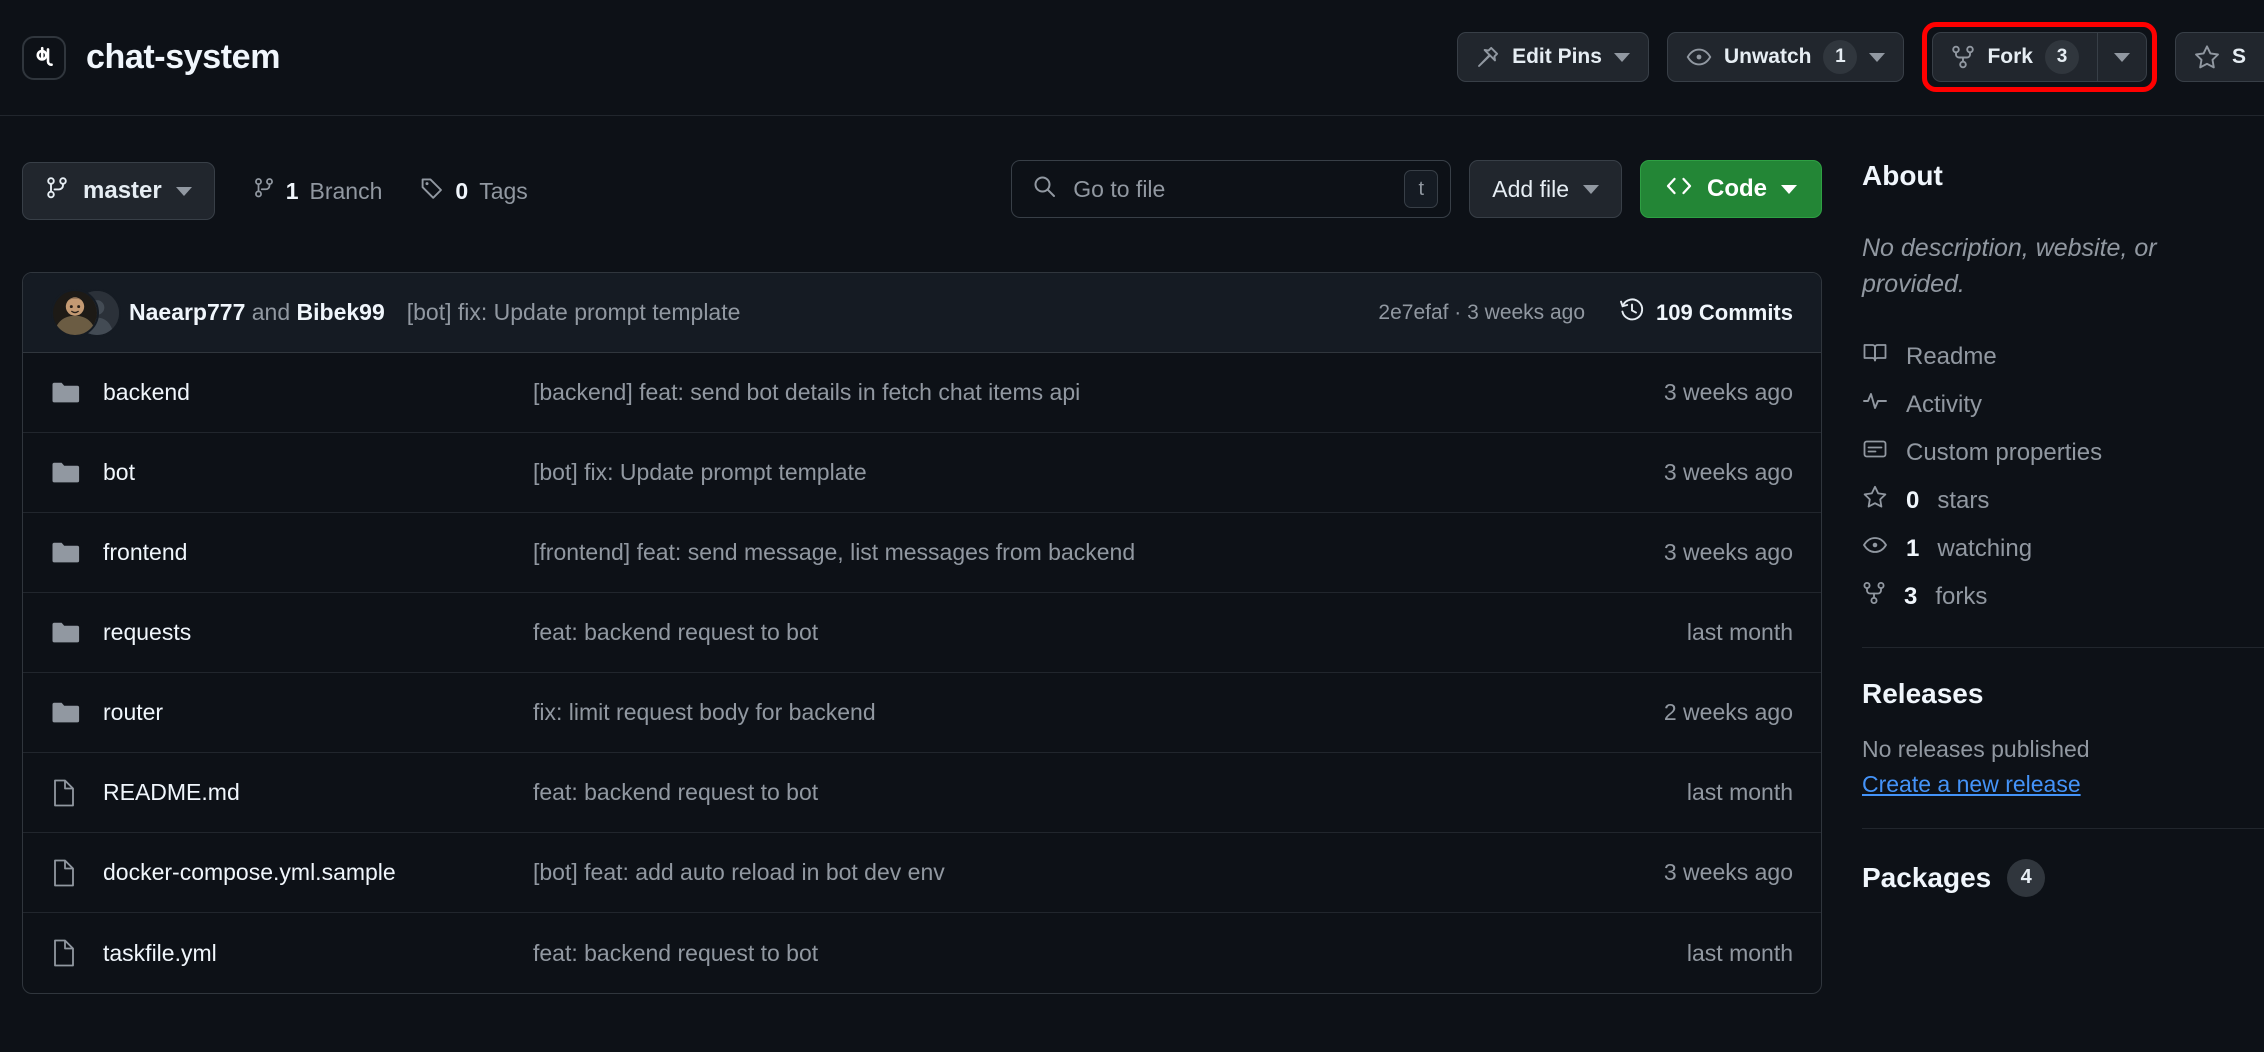  What do you see at coordinates (318, 872) in the screenshot?
I see `file-name: docker-compose.yml.sample` at bounding box center [318, 872].